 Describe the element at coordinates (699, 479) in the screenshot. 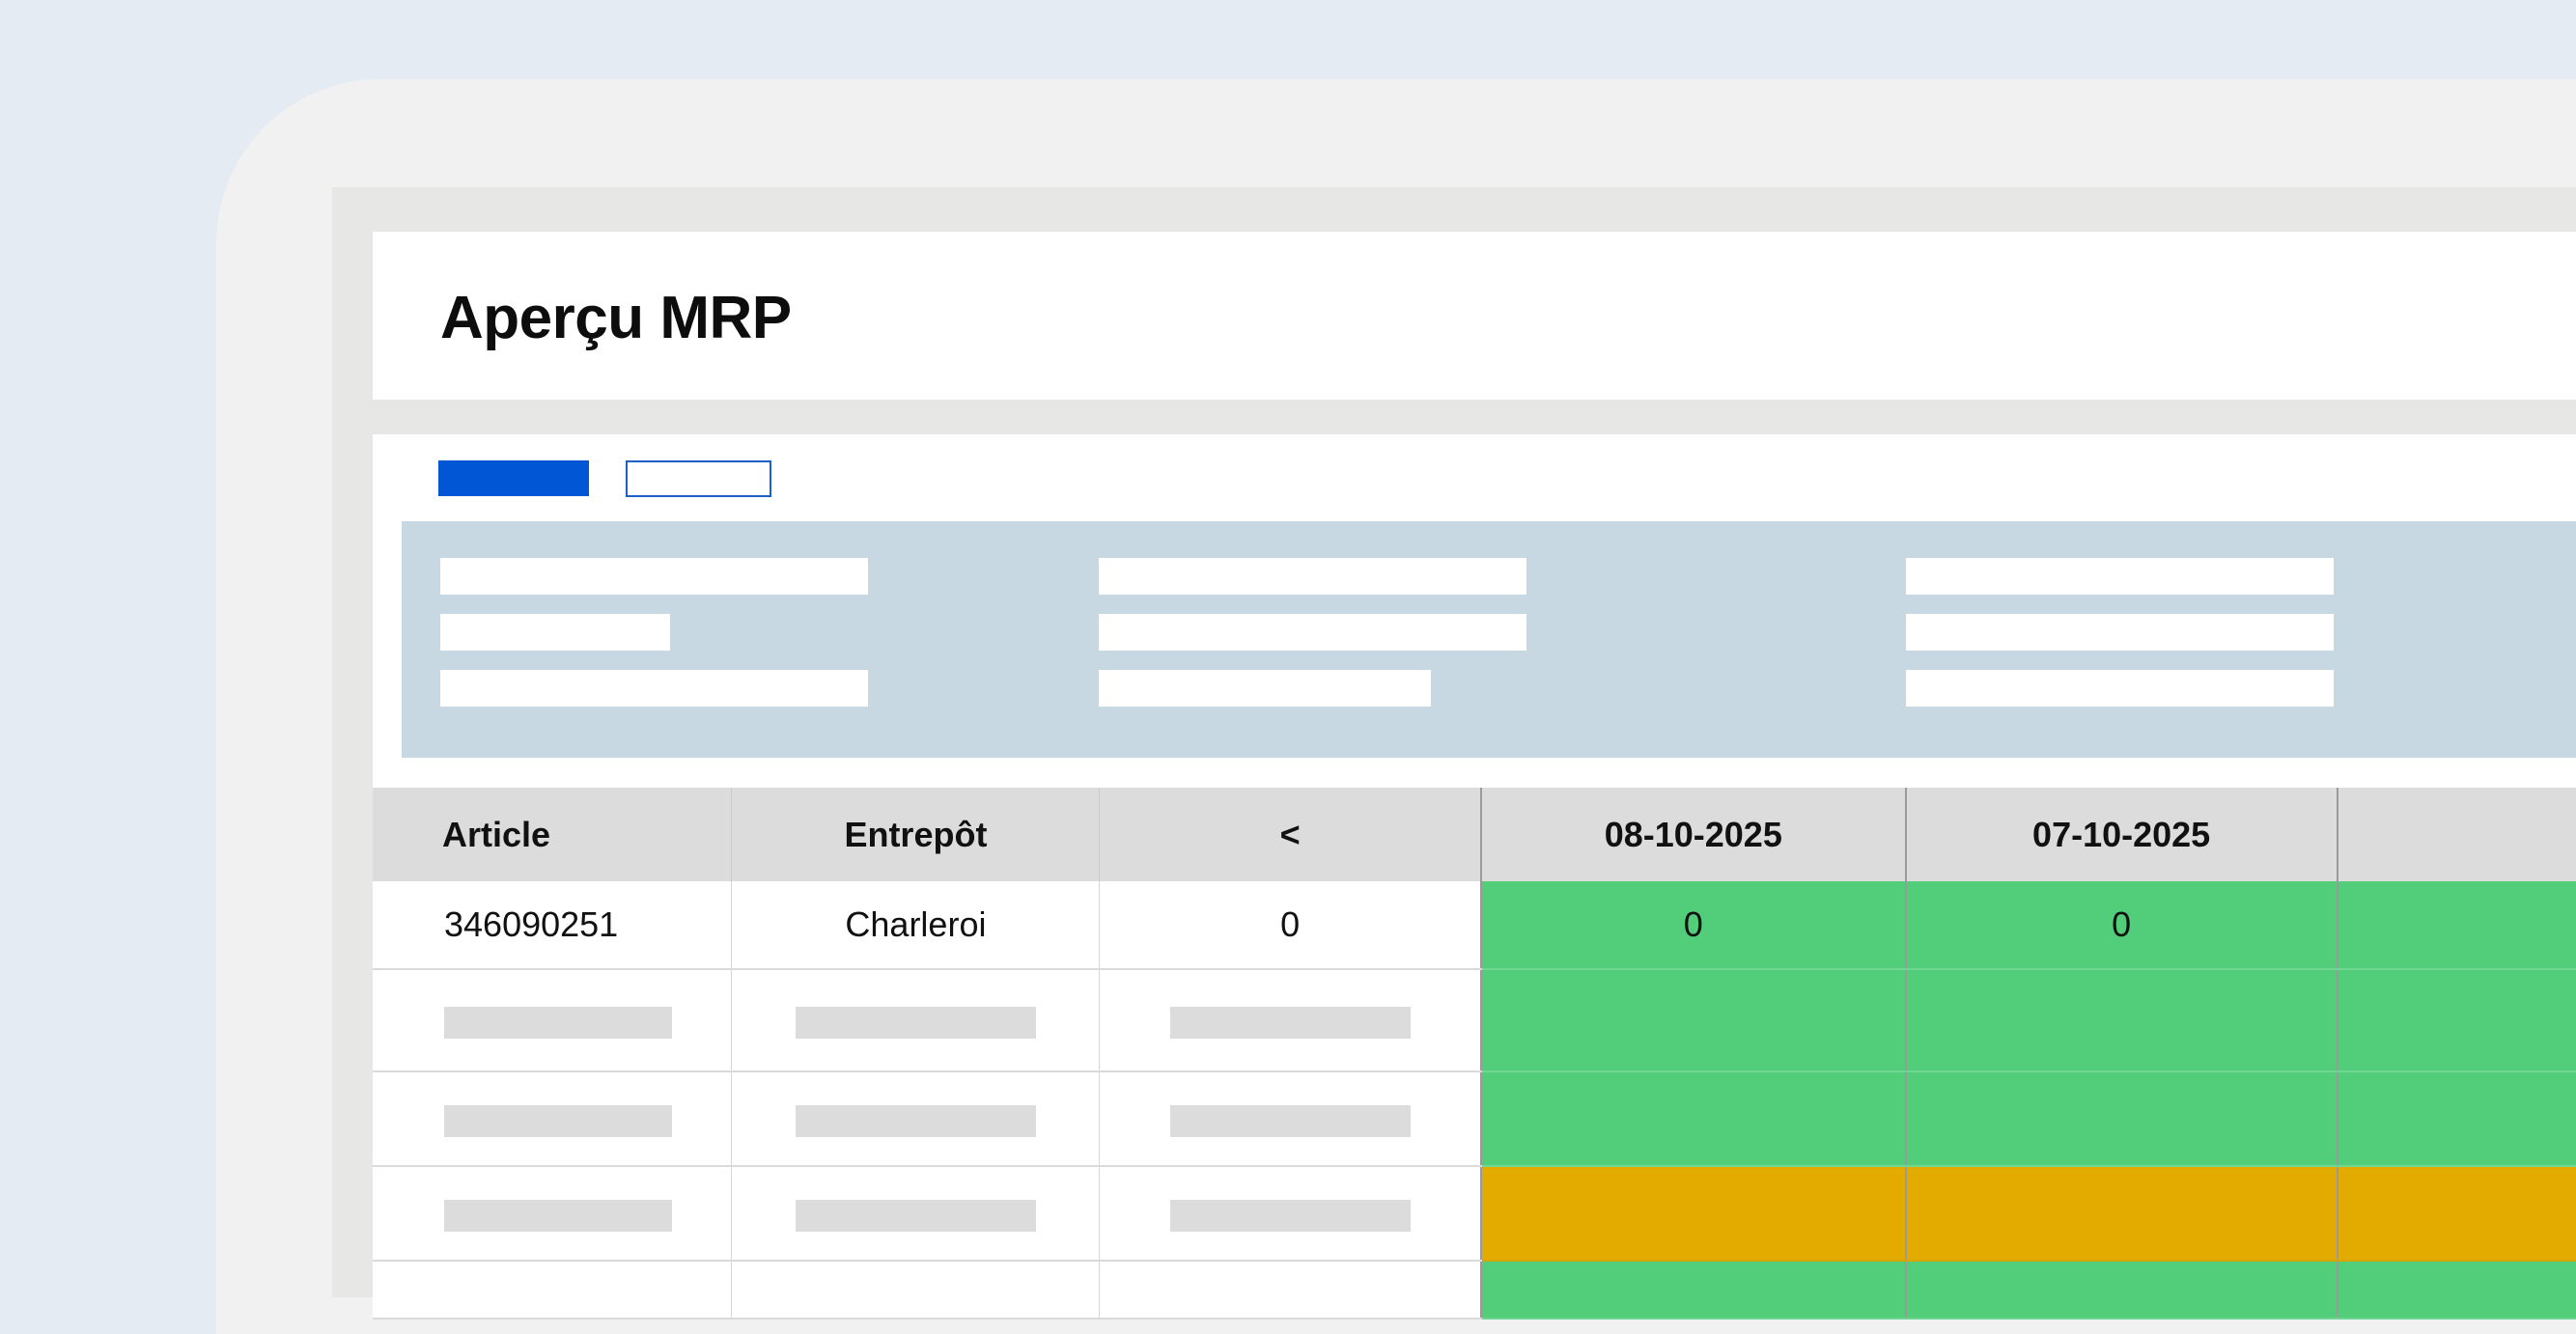

I see `secondary-button` at that location.